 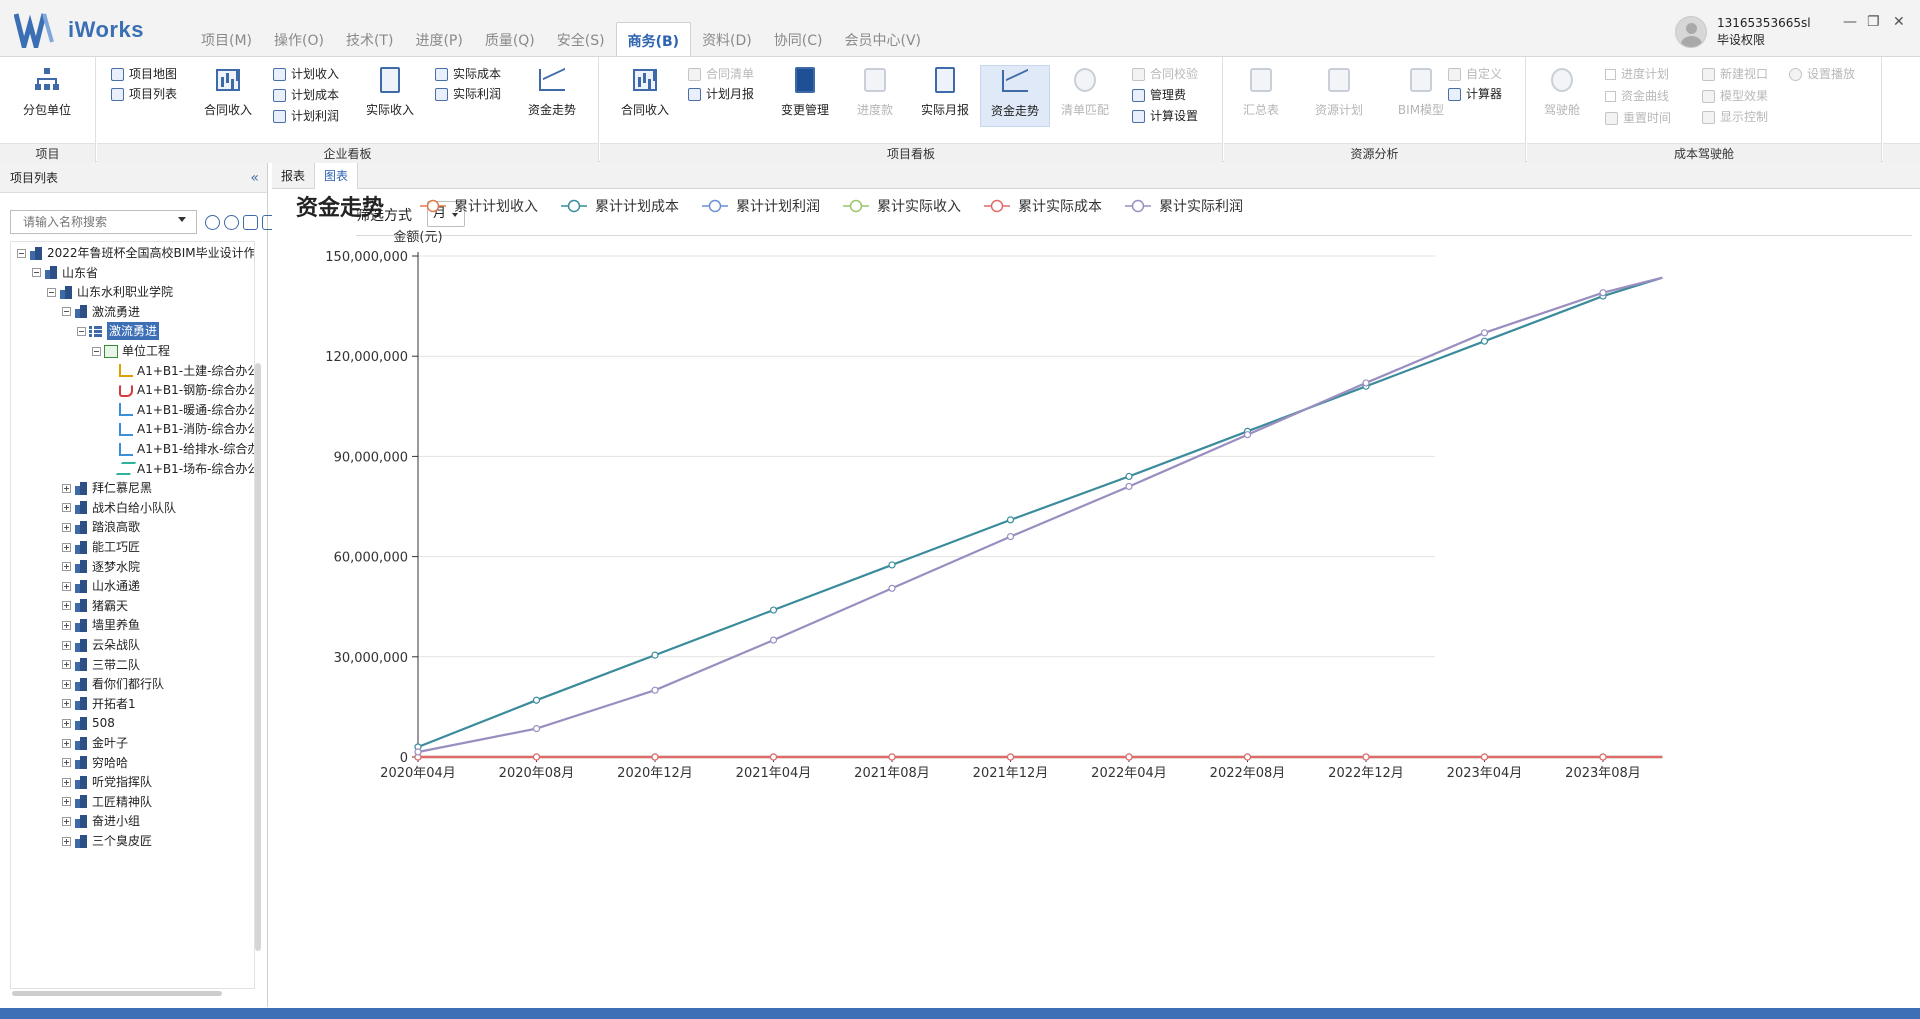 I want to click on new-viewport-button: 新建视口, so click(x=1735, y=74).